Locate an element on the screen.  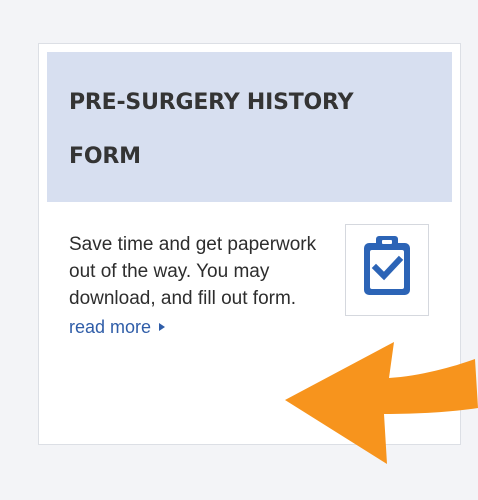
clipboard-icon-box is located at coordinates (387, 270).